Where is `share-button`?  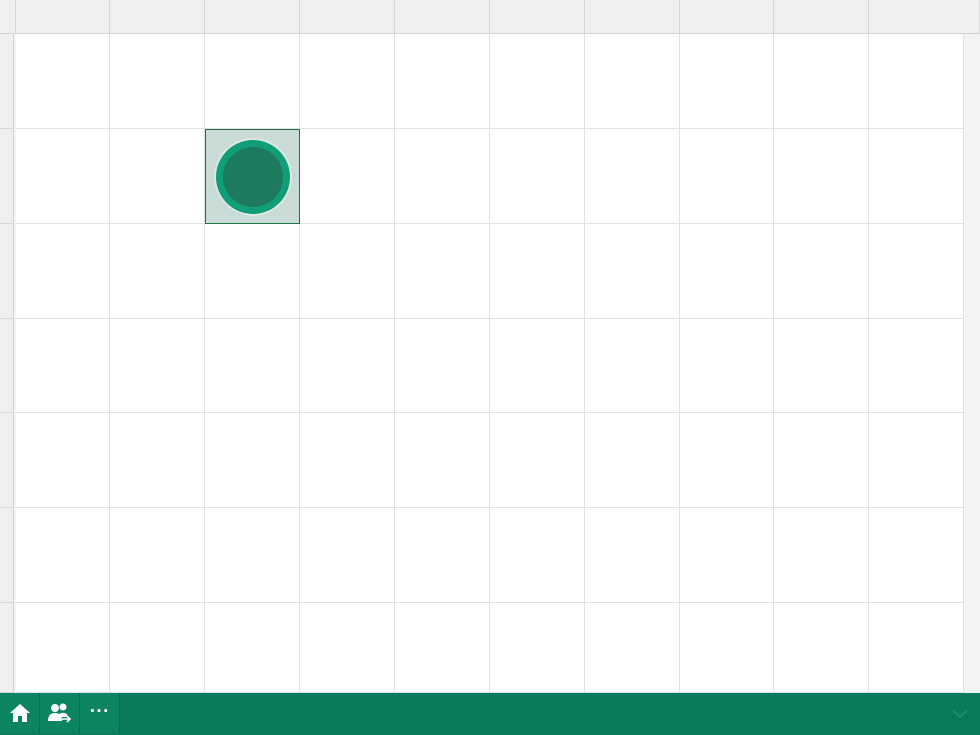 share-button is located at coordinates (60, 713).